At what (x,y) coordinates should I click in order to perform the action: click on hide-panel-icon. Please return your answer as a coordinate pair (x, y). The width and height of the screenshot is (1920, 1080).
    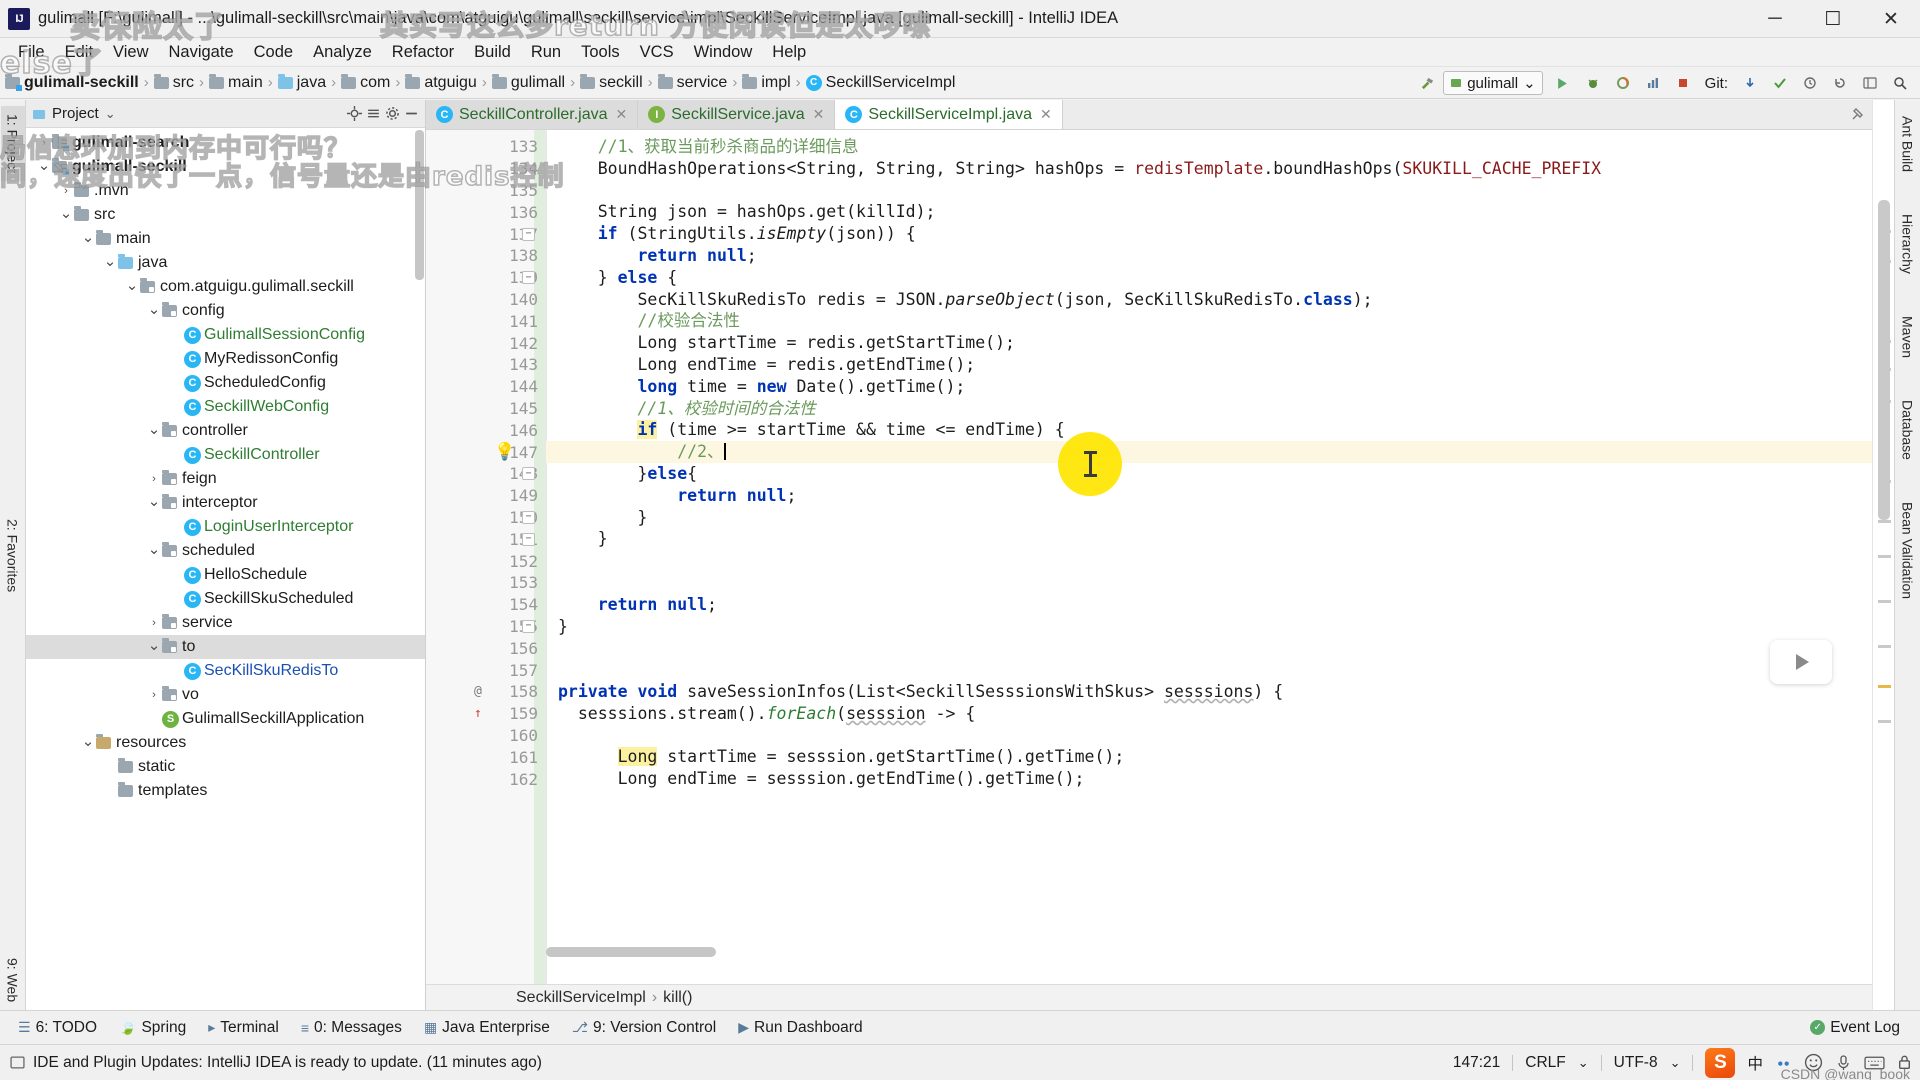
    Looking at the image, I should click on (411, 113).